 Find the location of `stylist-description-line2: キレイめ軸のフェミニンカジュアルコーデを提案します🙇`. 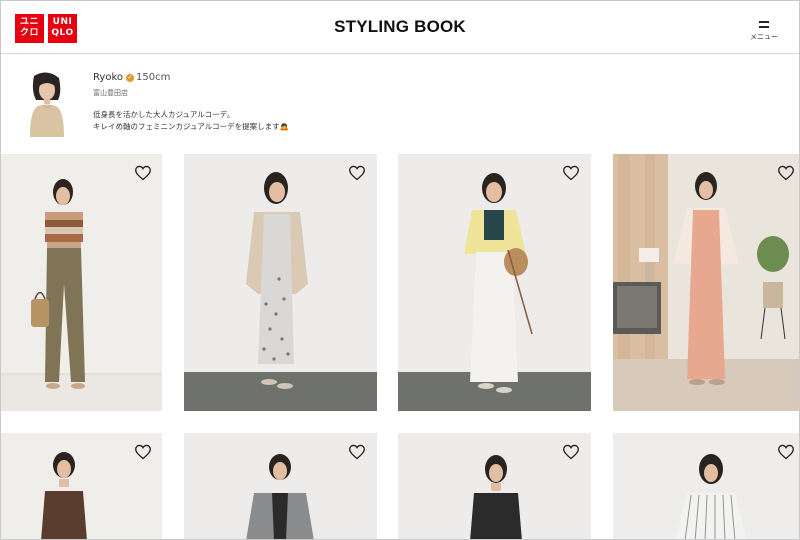

stylist-description-line2: キレイめ軸のフェミニンカジュアルコーデを提案します🙇 is located at coordinates (191, 126).